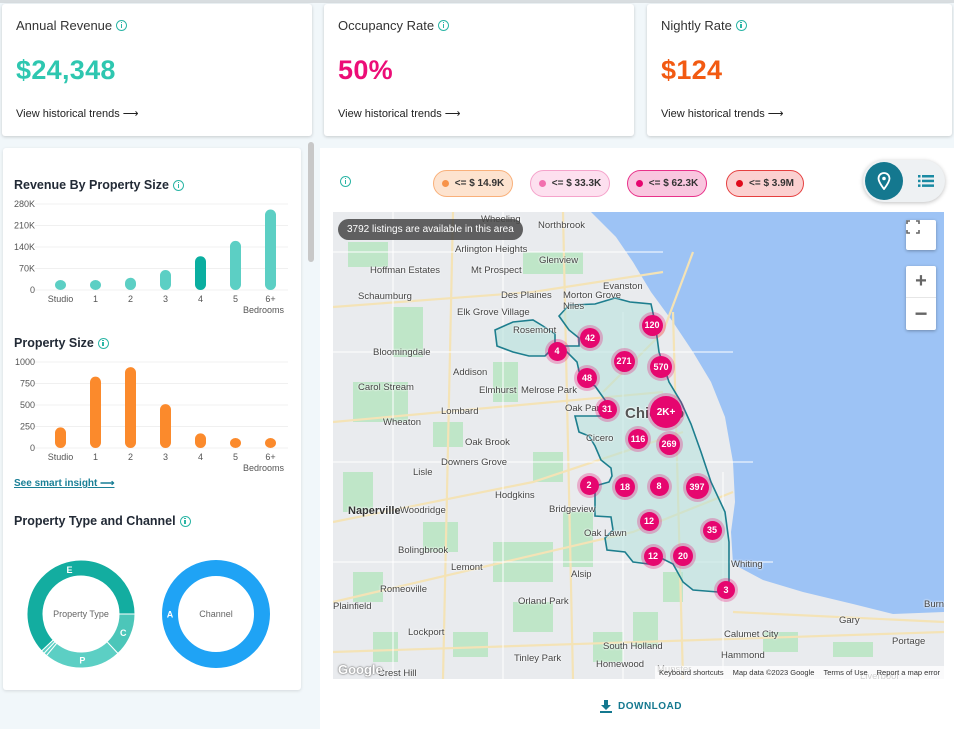  I want to click on download-icon, so click(606, 706).